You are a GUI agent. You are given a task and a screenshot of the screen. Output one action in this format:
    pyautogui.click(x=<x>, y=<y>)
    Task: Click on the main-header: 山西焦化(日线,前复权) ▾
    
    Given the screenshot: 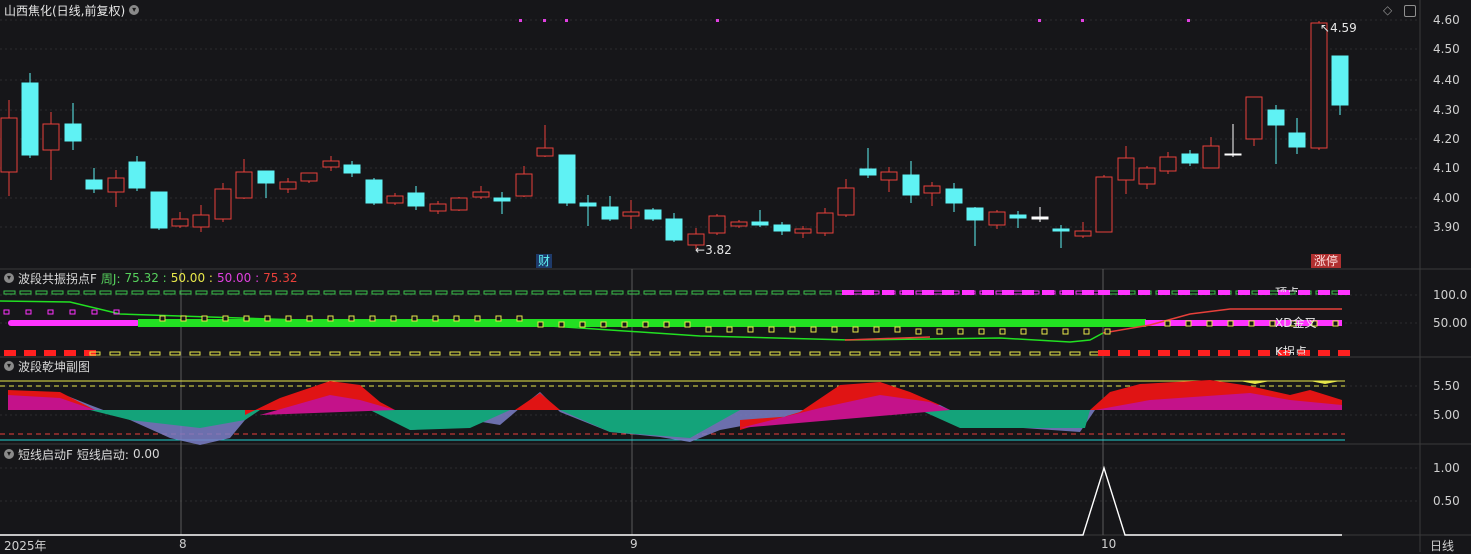 What is the action you would take?
    pyautogui.click(x=72, y=10)
    